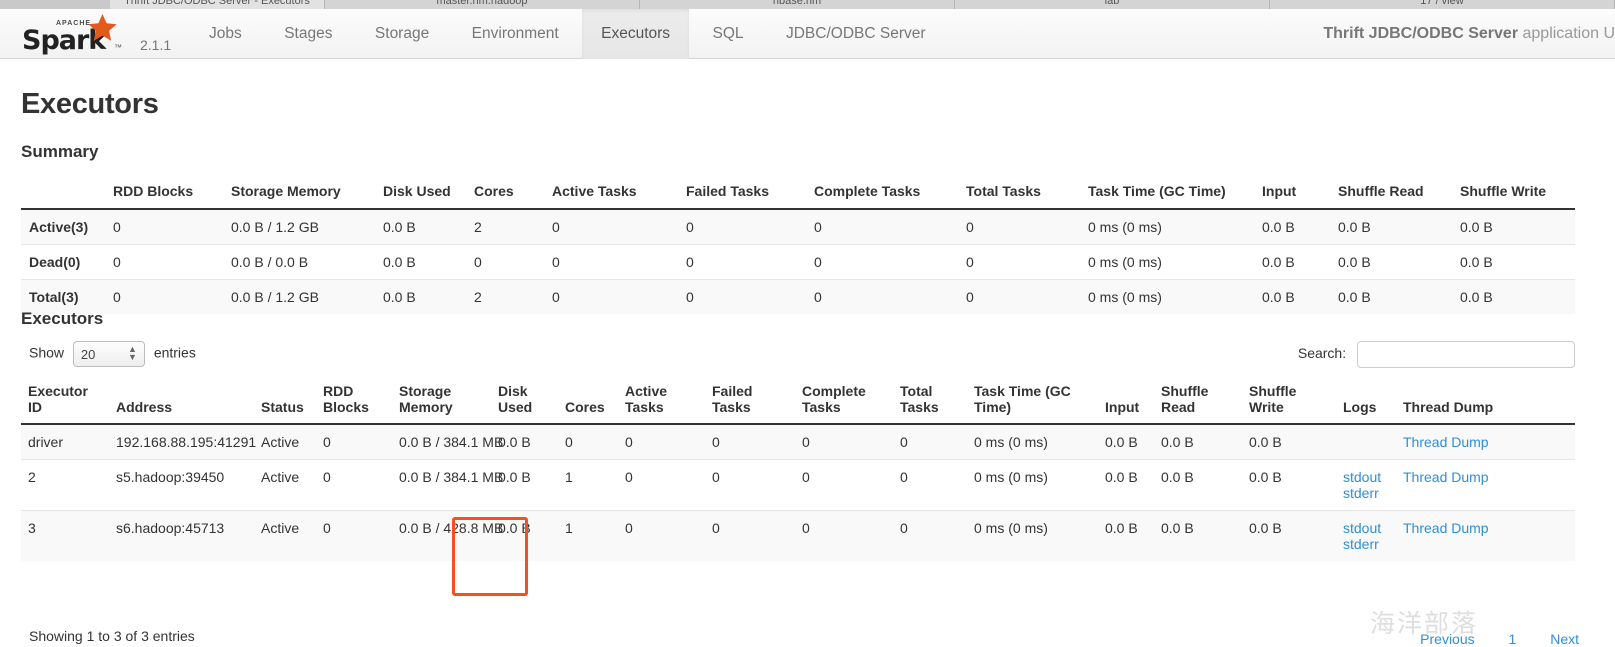 This screenshot has width=1615, height=647. Describe the element at coordinates (856, 34) in the screenshot. I see `nav-item-jdbc-odbc-server: JDBC/ODBC Server` at that location.